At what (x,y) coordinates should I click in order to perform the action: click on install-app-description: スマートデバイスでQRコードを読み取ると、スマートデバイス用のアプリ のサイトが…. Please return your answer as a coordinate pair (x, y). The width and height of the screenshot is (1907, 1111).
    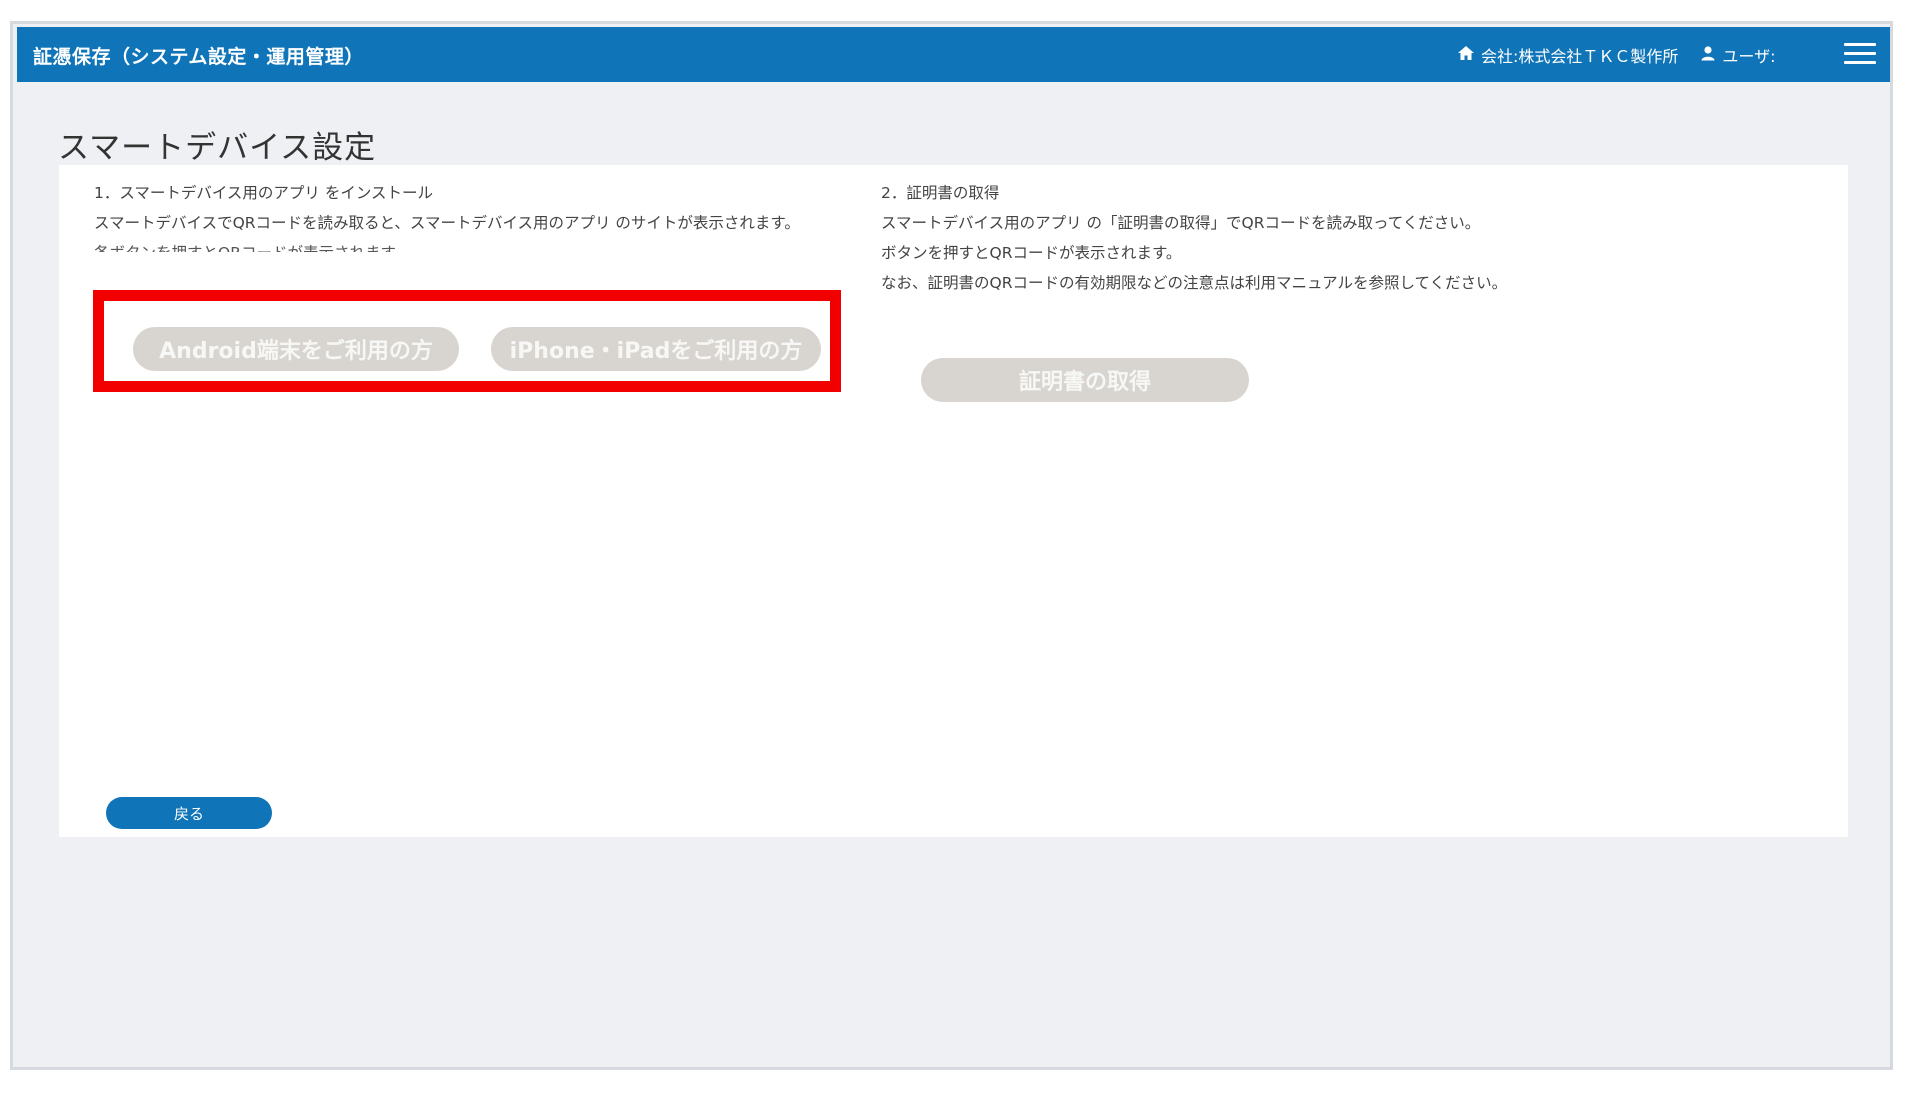
    Looking at the image, I should click on (447, 223).